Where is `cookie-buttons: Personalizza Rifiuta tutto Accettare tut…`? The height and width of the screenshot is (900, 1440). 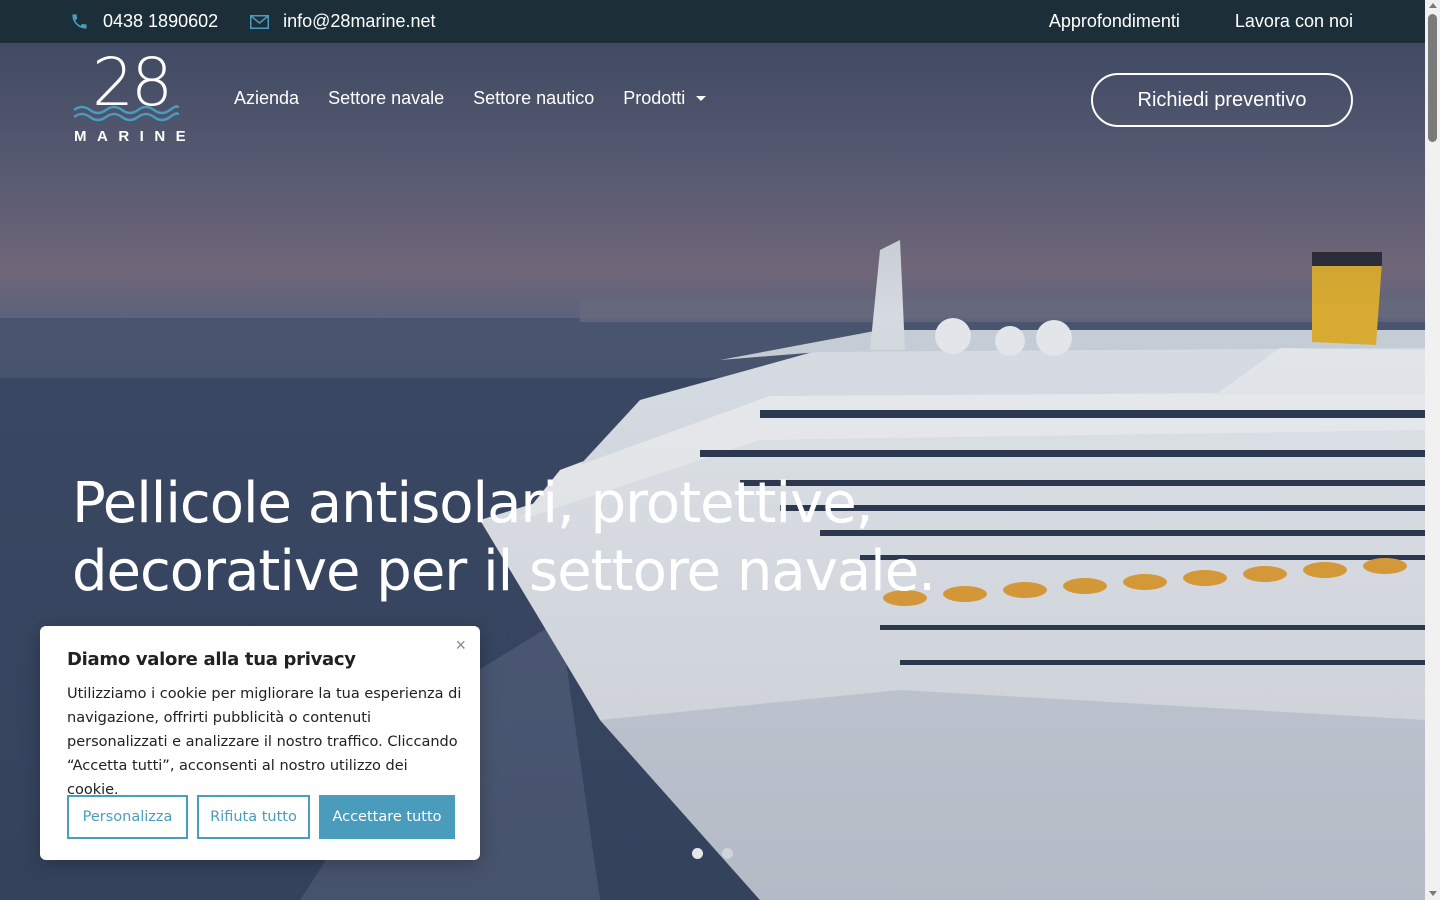 cookie-buttons: Personalizza Rifiuta tutto Accettare tut… is located at coordinates (265, 817).